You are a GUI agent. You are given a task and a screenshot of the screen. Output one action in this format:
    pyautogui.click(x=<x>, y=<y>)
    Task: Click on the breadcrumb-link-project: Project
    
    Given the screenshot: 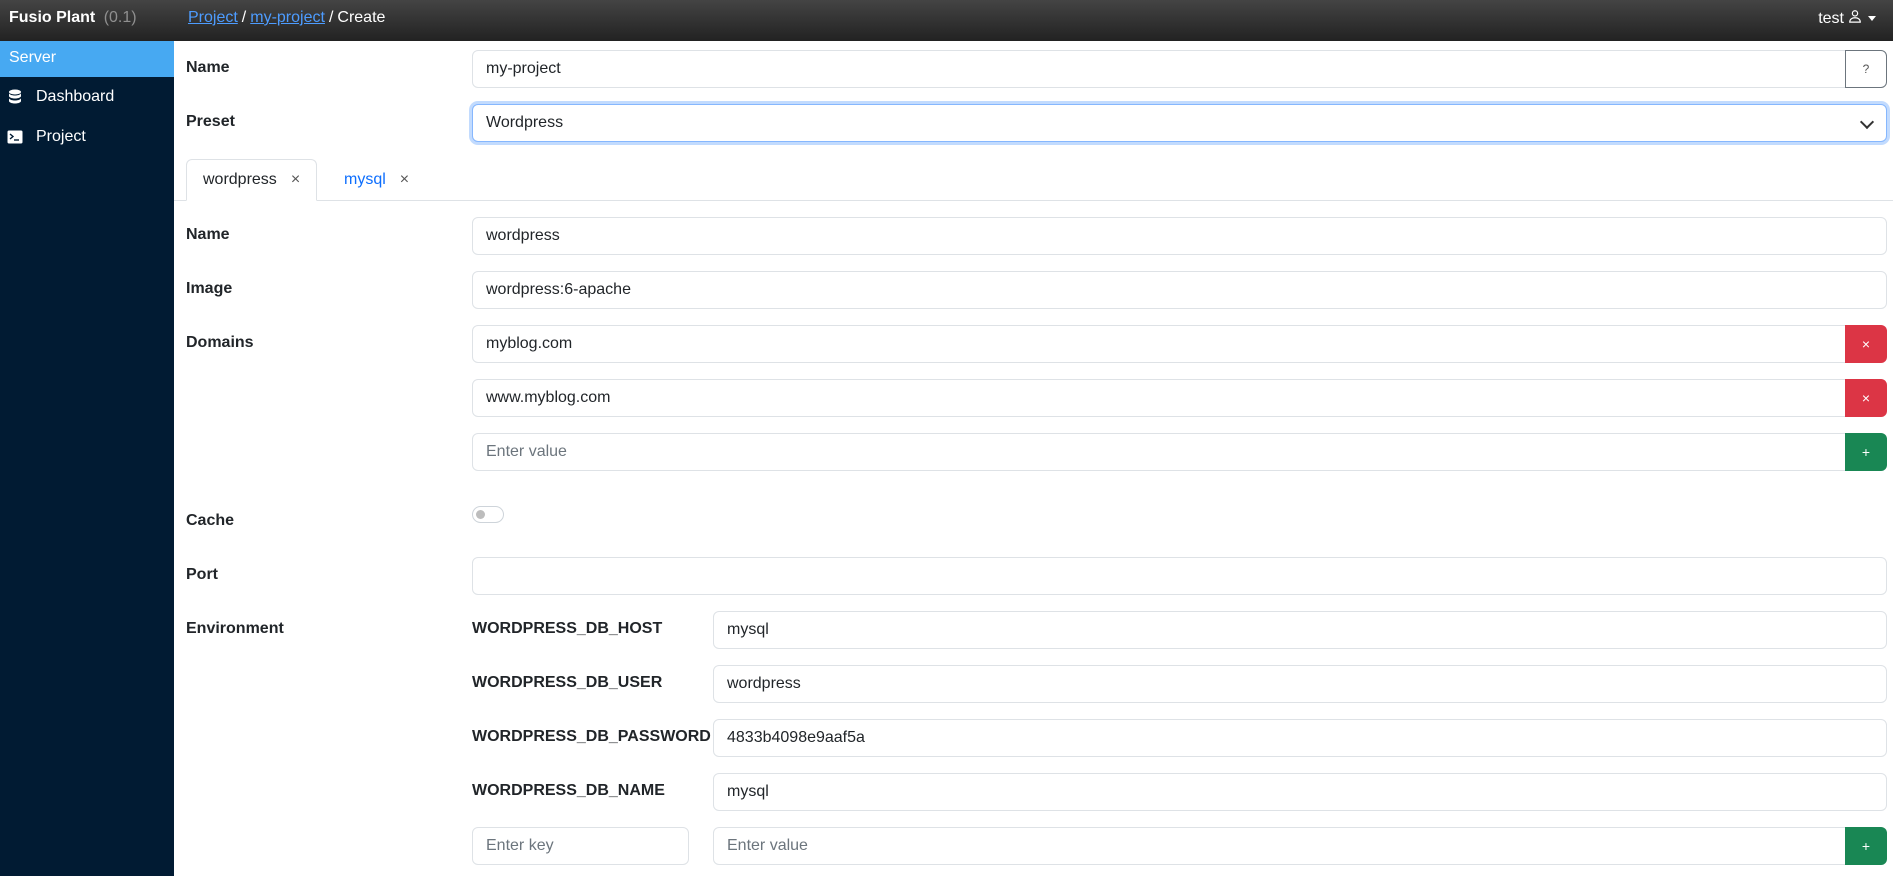 What is the action you would take?
    pyautogui.click(x=213, y=17)
    